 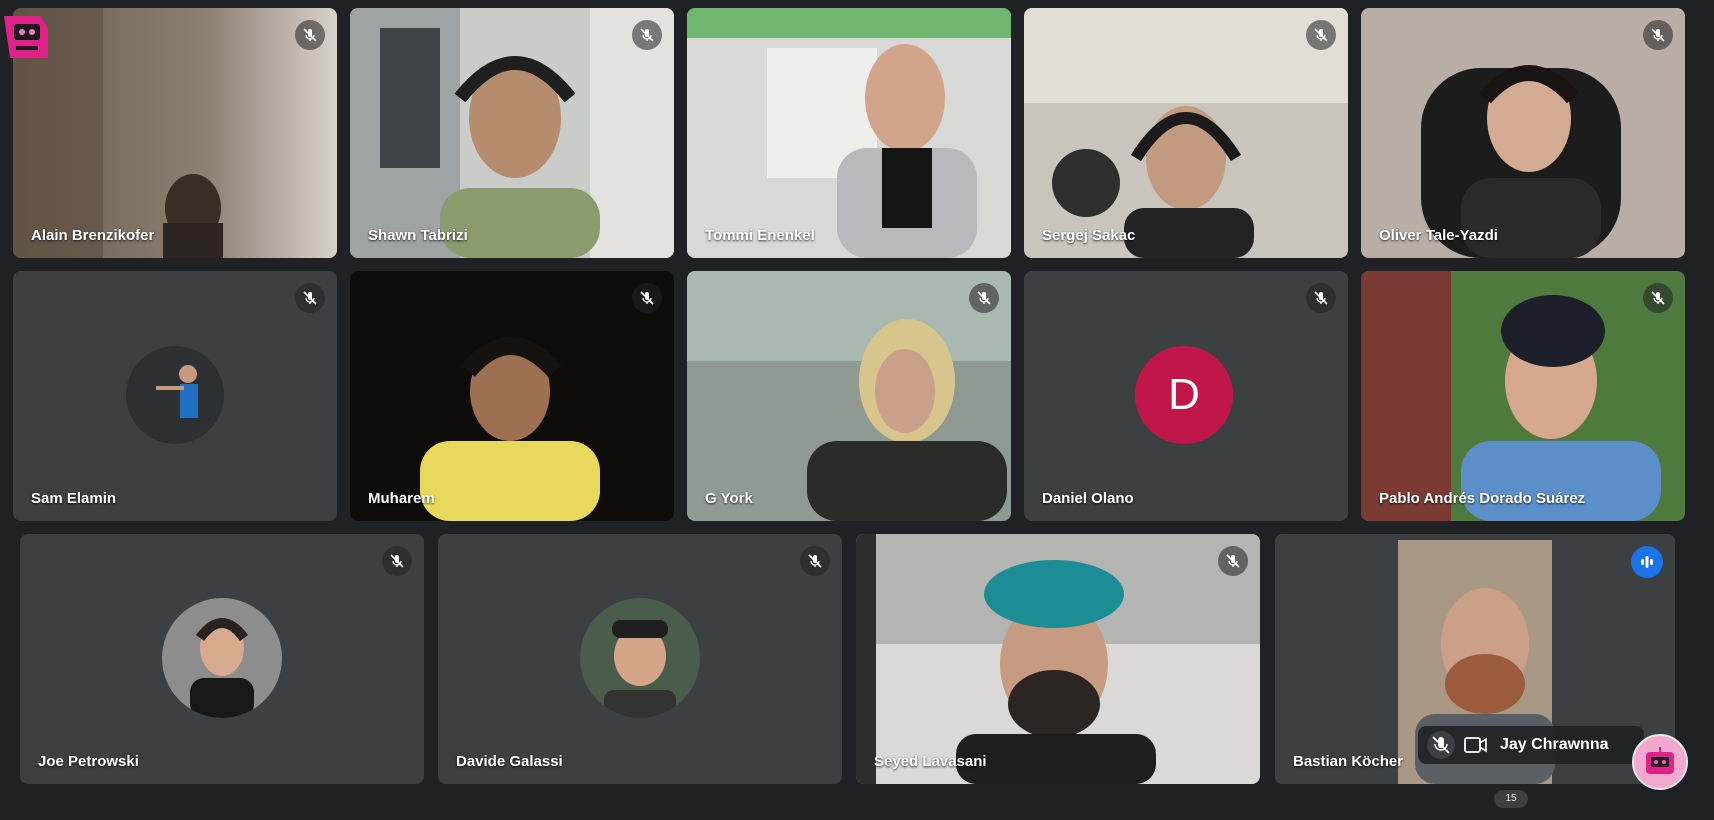 I want to click on participant-tile: D Daniel Olano, so click(x=1186, y=396).